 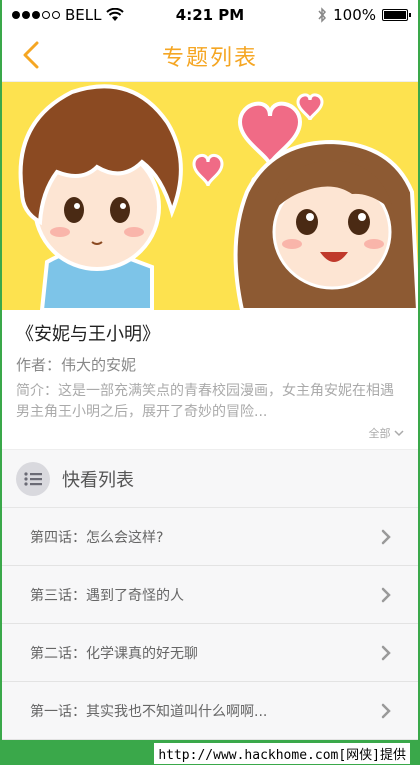 What do you see at coordinates (210, 433) in the screenshot?
I see `expand-intro-button: 全部` at bounding box center [210, 433].